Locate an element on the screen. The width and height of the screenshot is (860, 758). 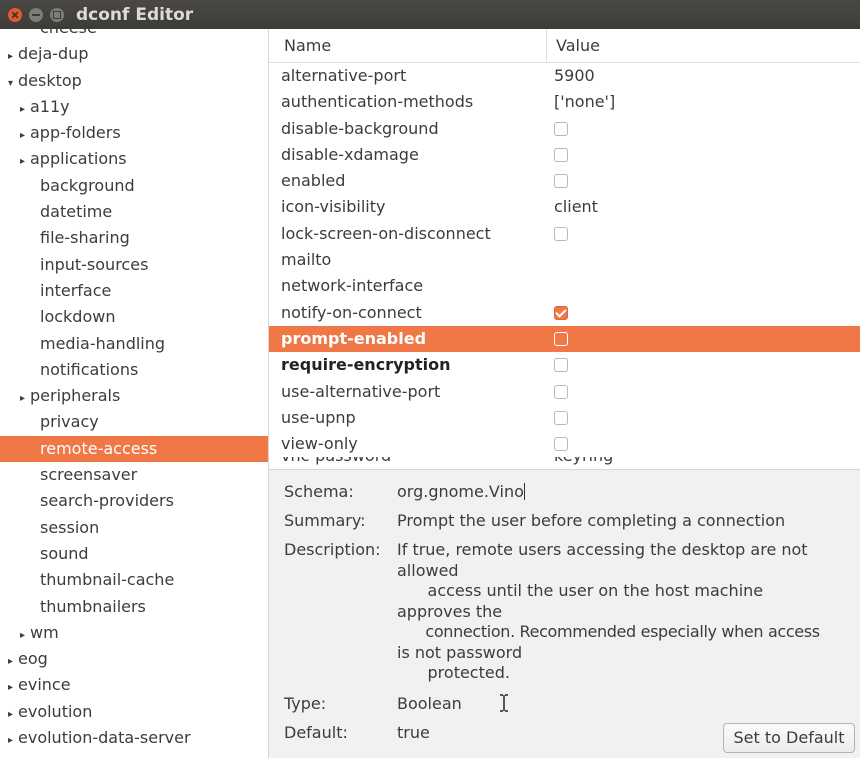
tree-item-cheese: cheese is located at coordinates (134, 35).